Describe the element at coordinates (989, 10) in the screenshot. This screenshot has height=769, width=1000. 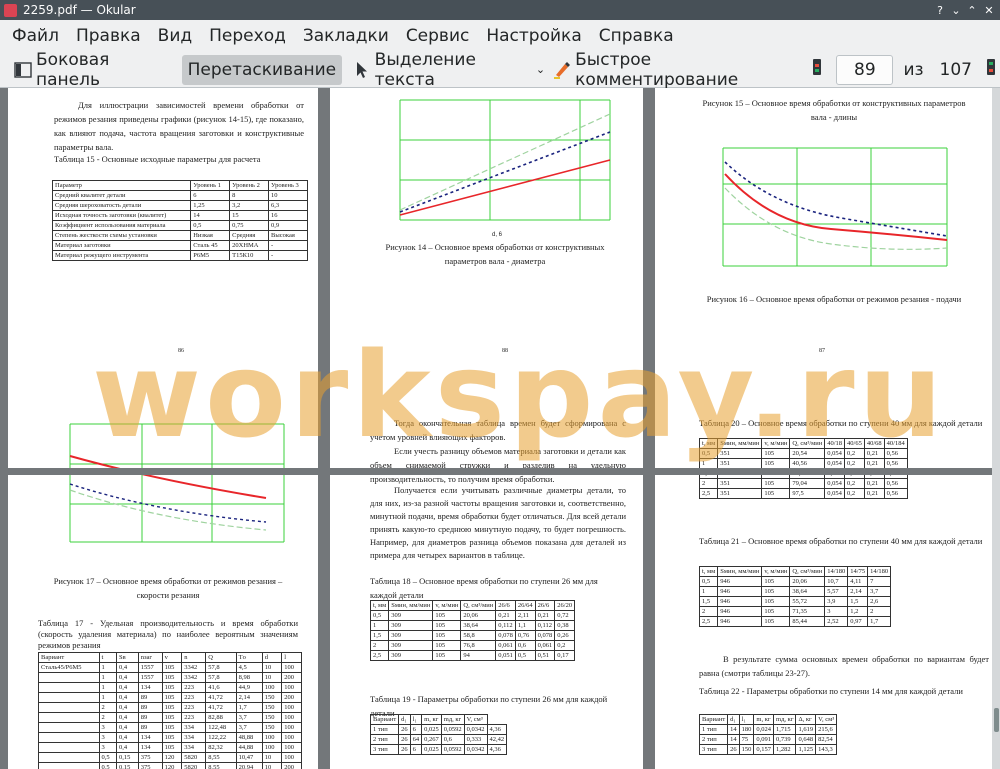
I see `close-window-icon: ✕` at that location.